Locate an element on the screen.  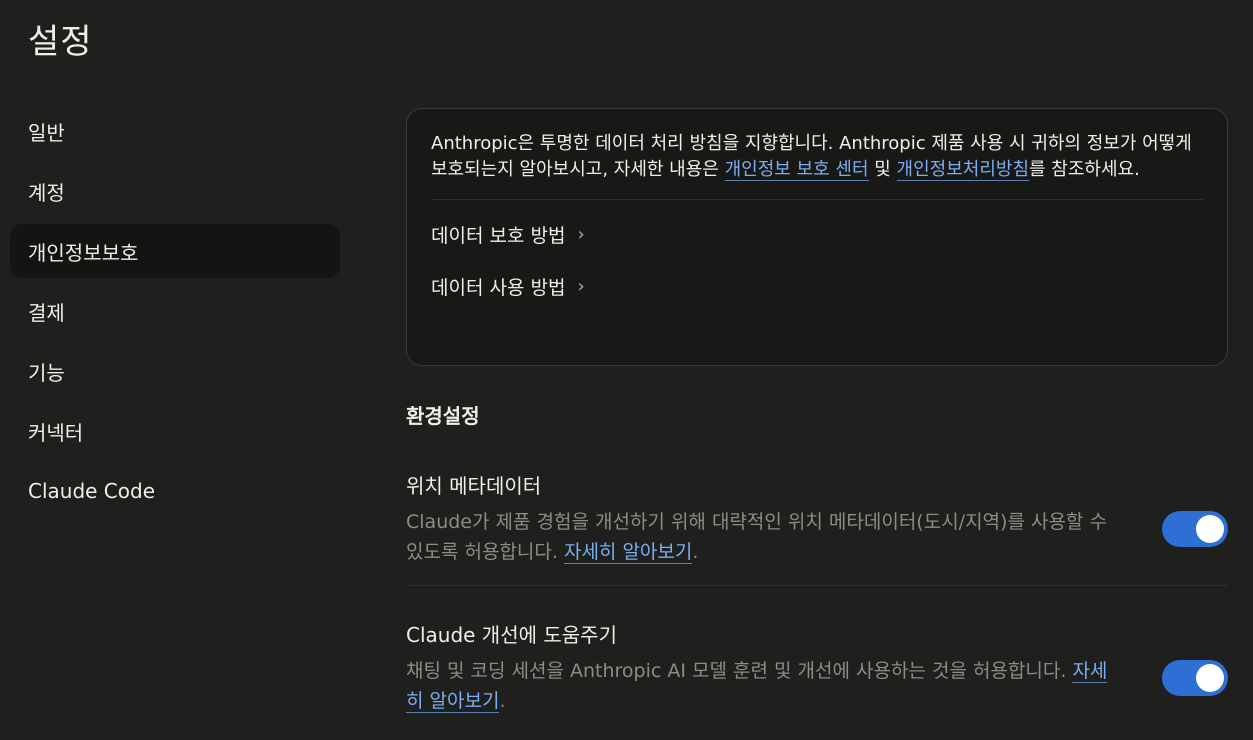
data-usage-label: 데이터 사용 방법 is located at coordinates (498, 287).